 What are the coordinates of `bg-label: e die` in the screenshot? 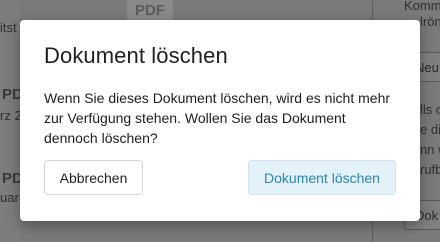 It's located at (430, 129).